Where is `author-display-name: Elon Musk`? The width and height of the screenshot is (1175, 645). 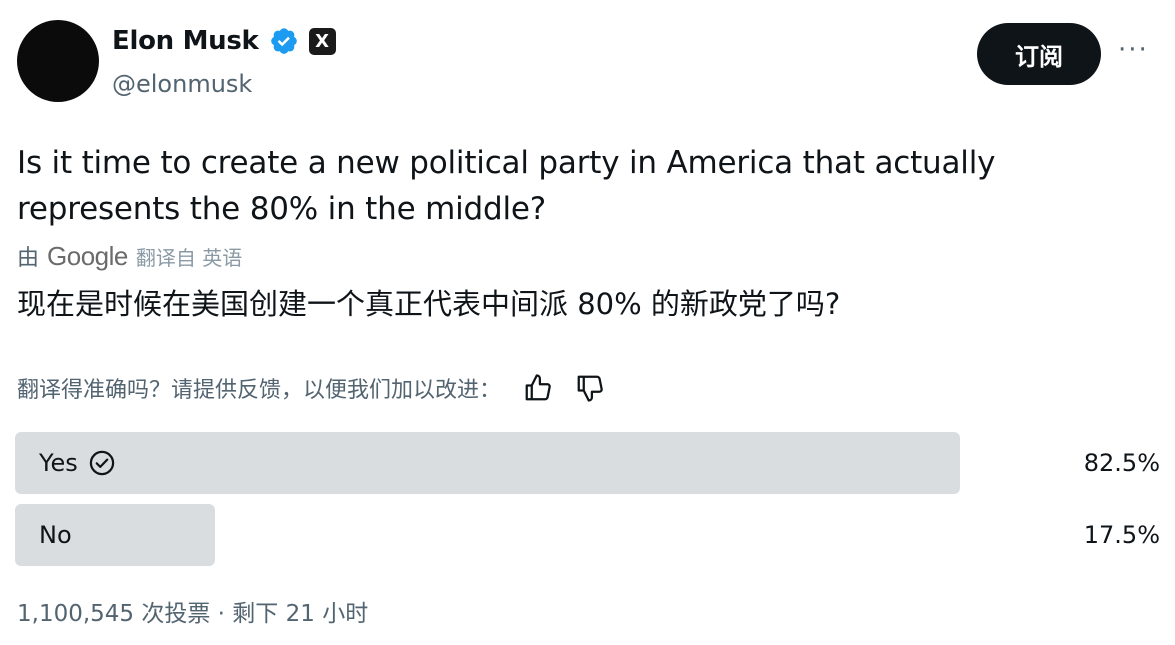
author-display-name: Elon Musk is located at coordinates (185, 41).